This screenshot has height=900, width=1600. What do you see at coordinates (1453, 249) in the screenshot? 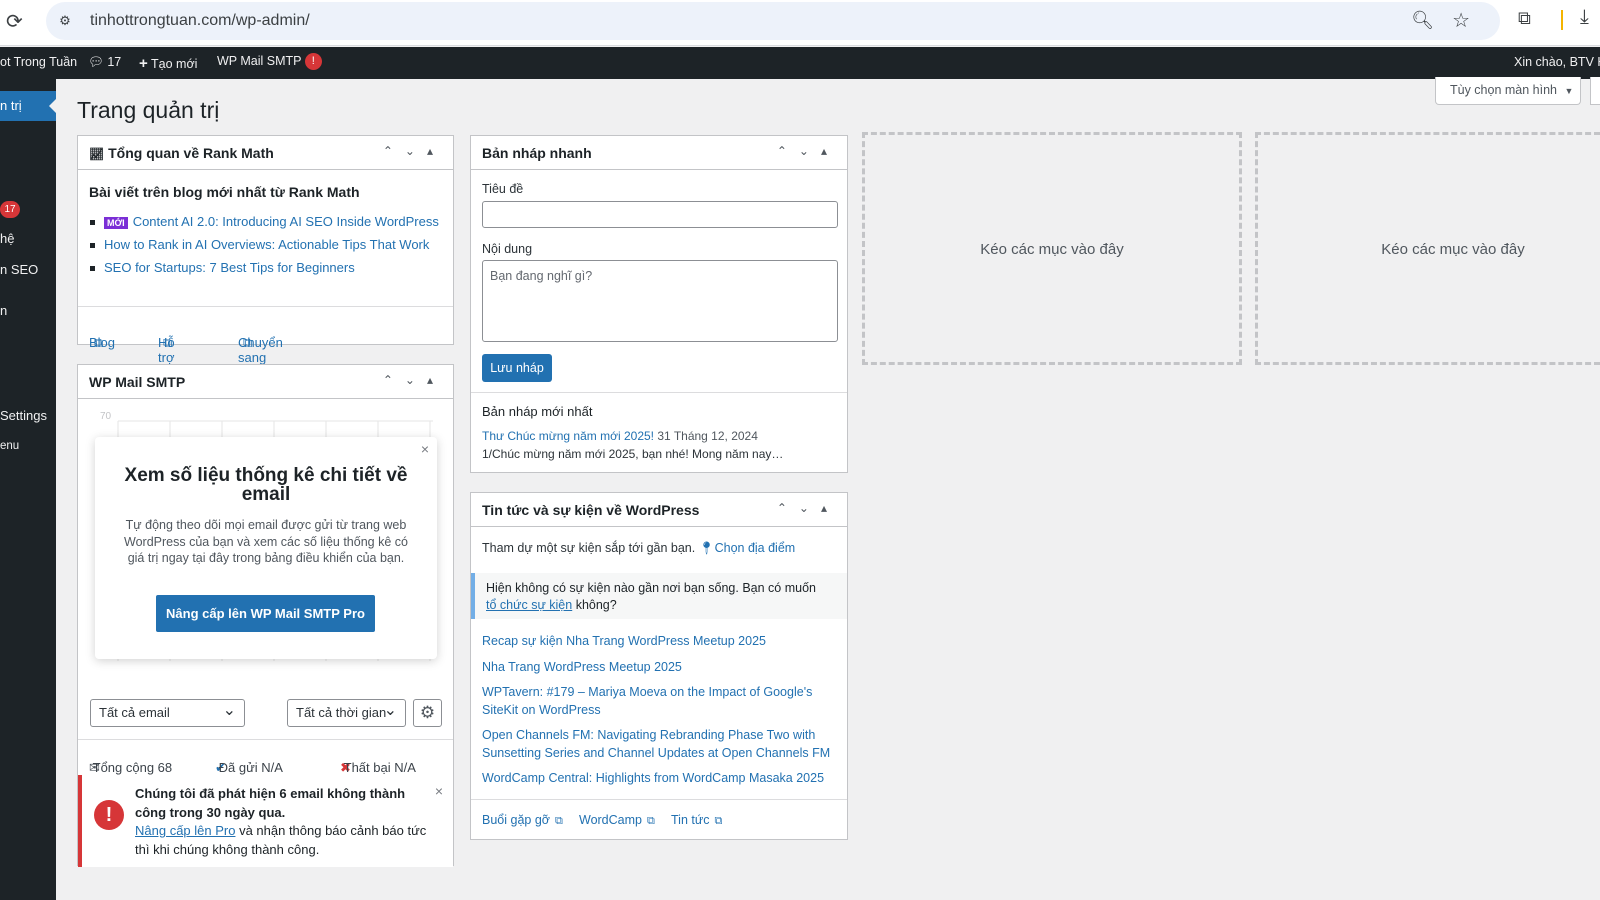
I see `dropzone-label: Kéo các mục vào đây` at bounding box center [1453, 249].